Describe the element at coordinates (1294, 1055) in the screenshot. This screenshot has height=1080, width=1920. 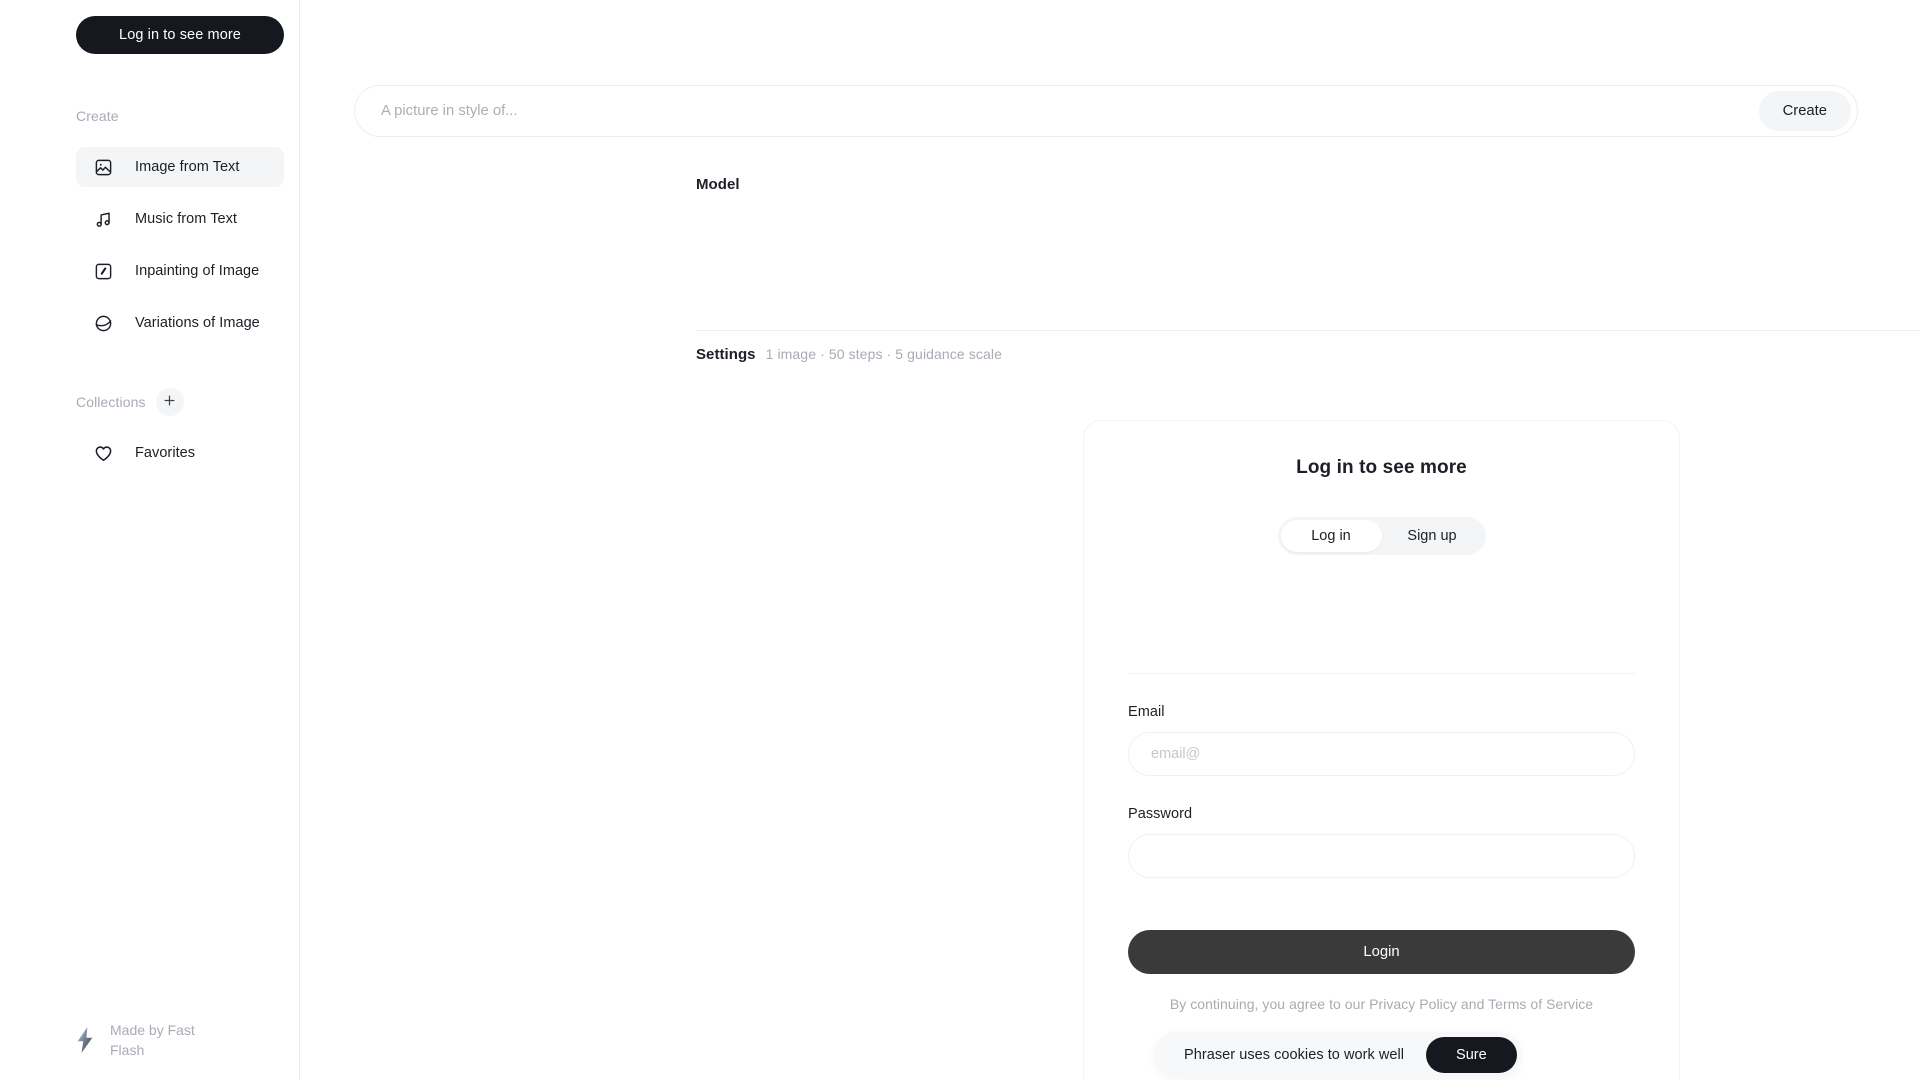
I see `cookie-banner-text: Phraser uses cookies to work well` at that location.